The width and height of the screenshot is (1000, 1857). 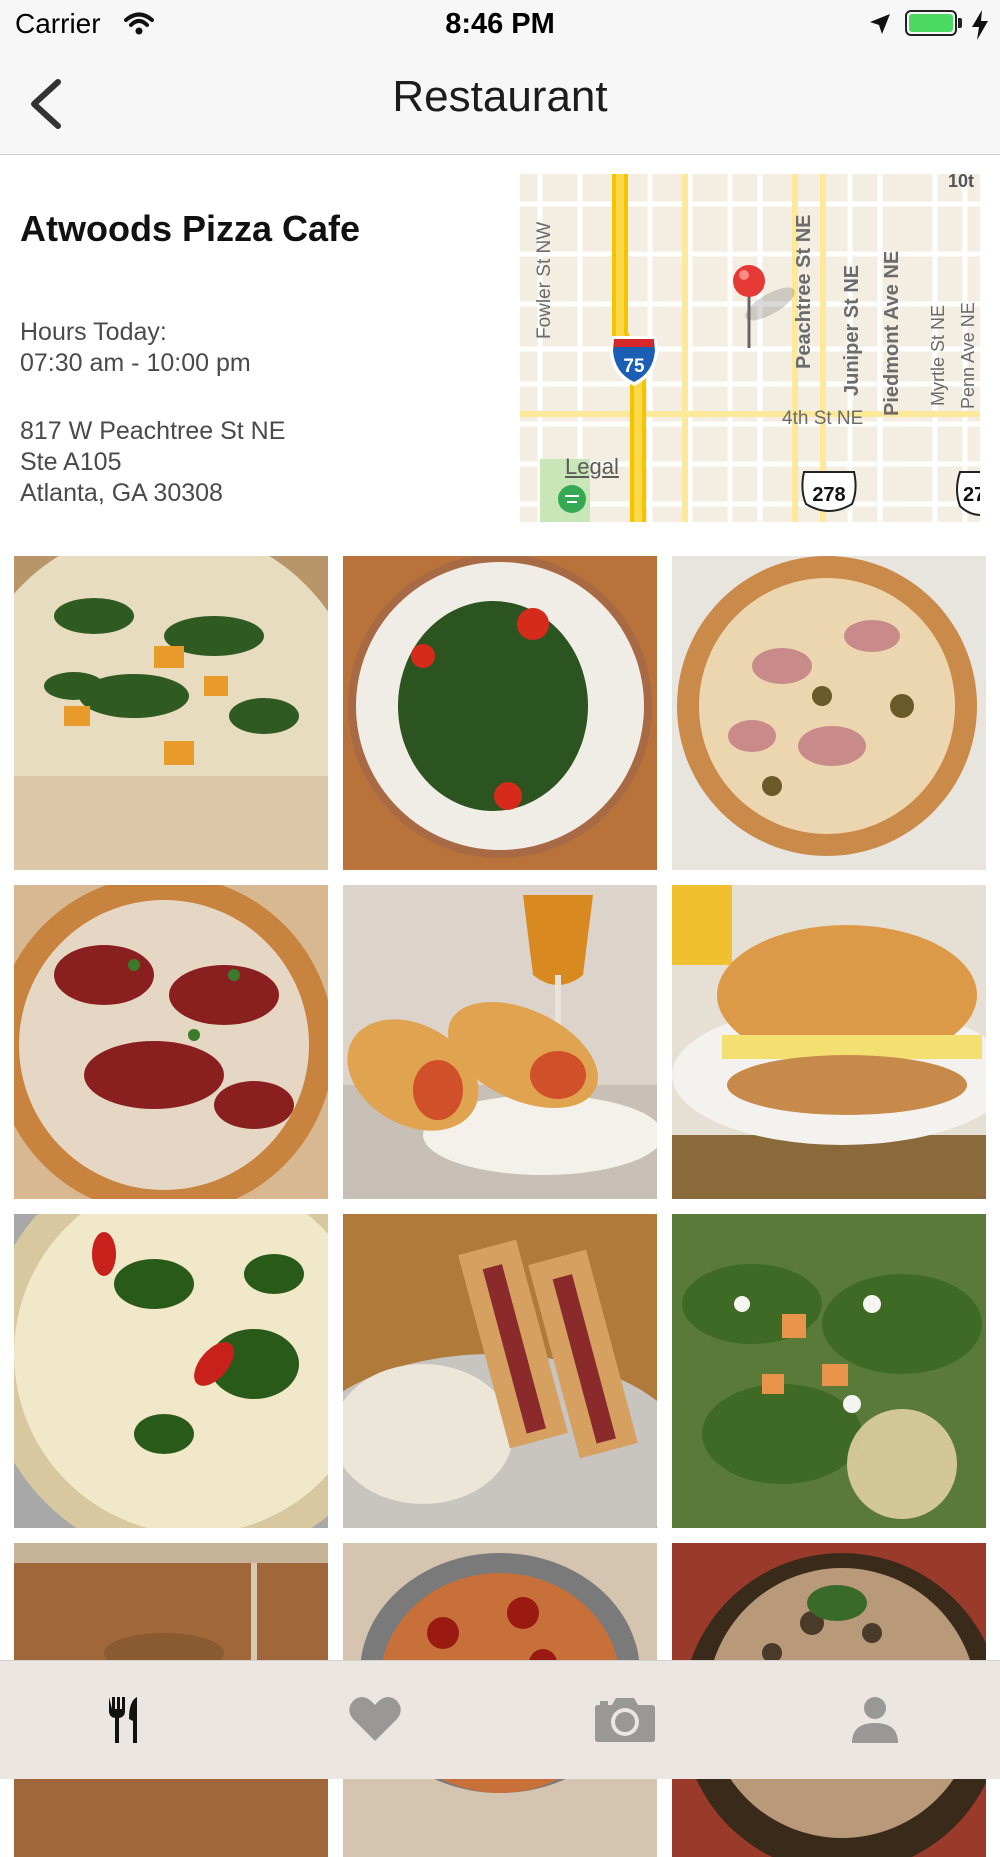 What do you see at coordinates (500, 1042) in the screenshot?
I see `photo-stuffed-bread-beer` at bounding box center [500, 1042].